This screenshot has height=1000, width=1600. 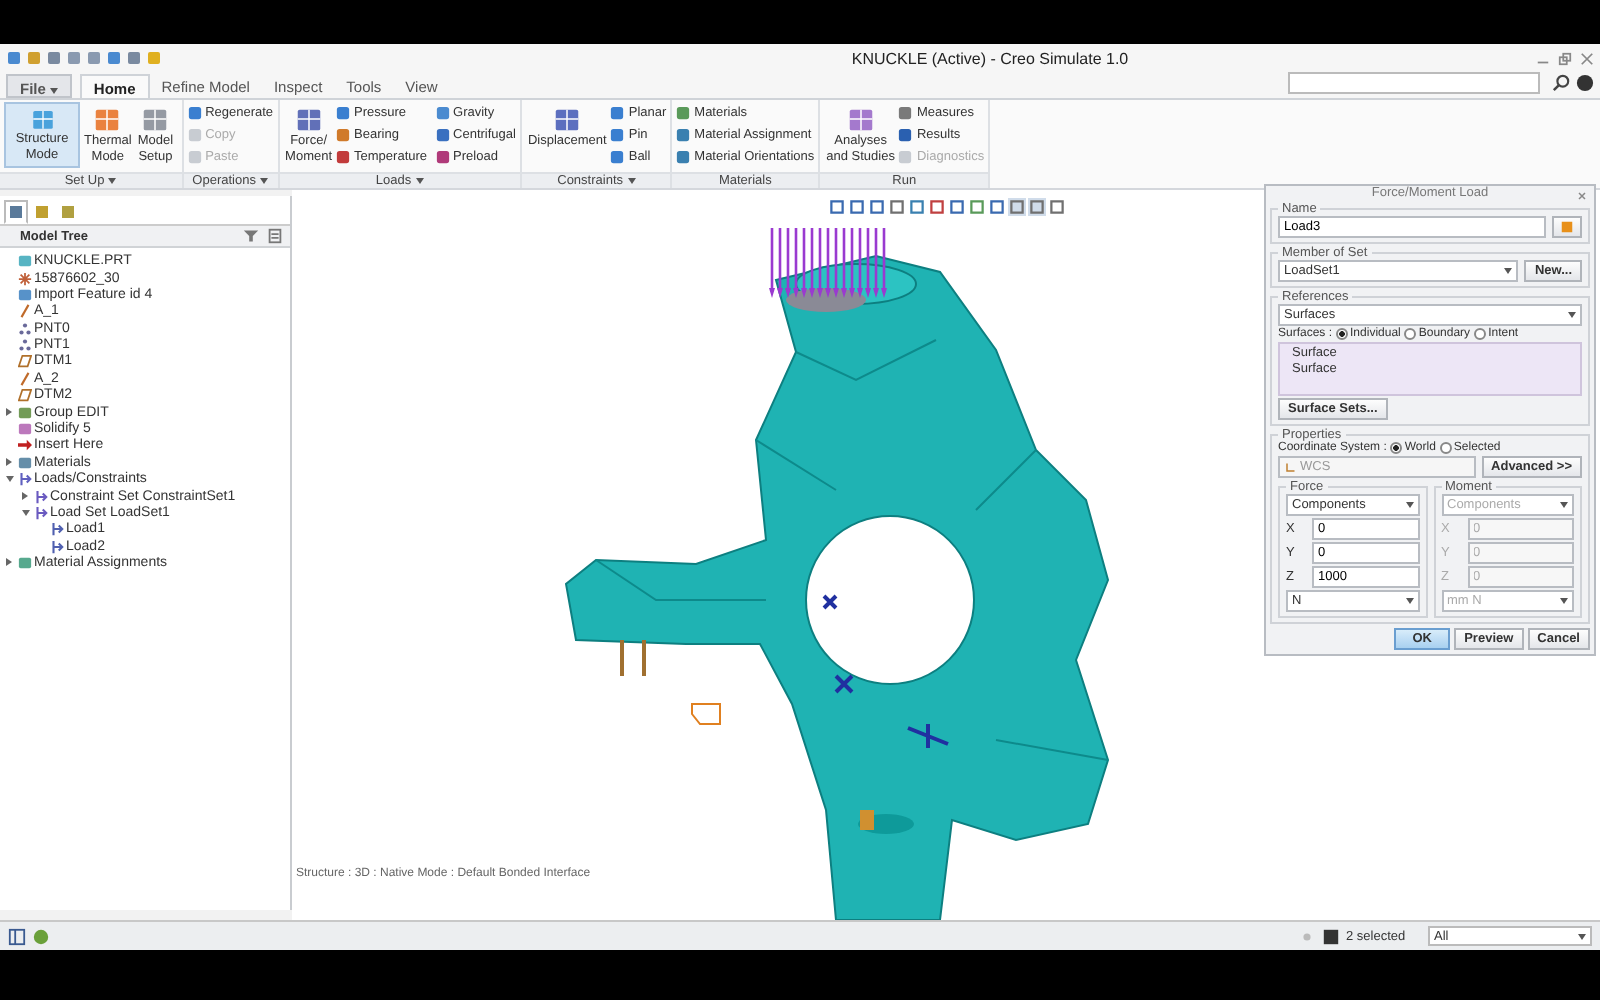 What do you see at coordinates (1561, 83) in the screenshot?
I see `search-icon` at bounding box center [1561, 83].